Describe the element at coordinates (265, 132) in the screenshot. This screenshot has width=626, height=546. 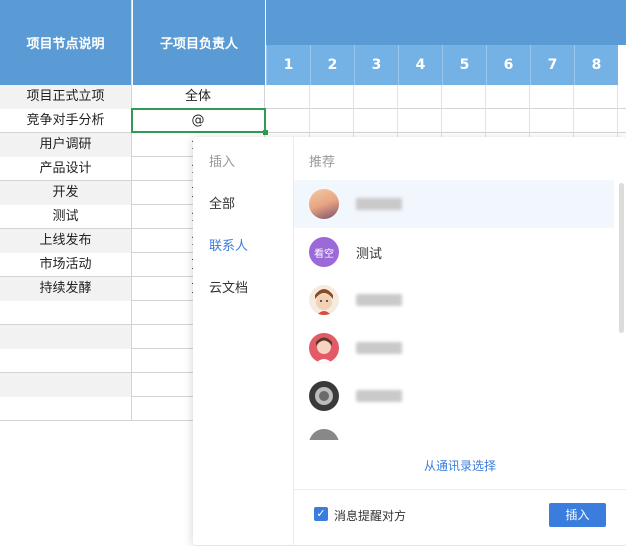
I see `fill-handle` at that location.